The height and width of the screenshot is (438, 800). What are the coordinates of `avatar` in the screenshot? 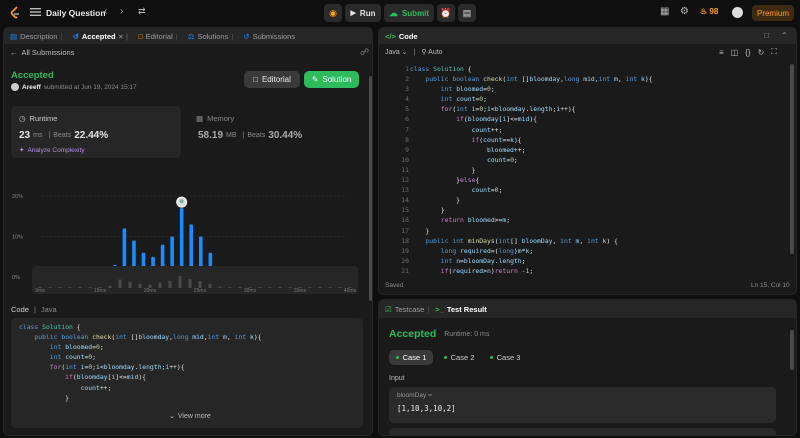 It's located at (737, 12).